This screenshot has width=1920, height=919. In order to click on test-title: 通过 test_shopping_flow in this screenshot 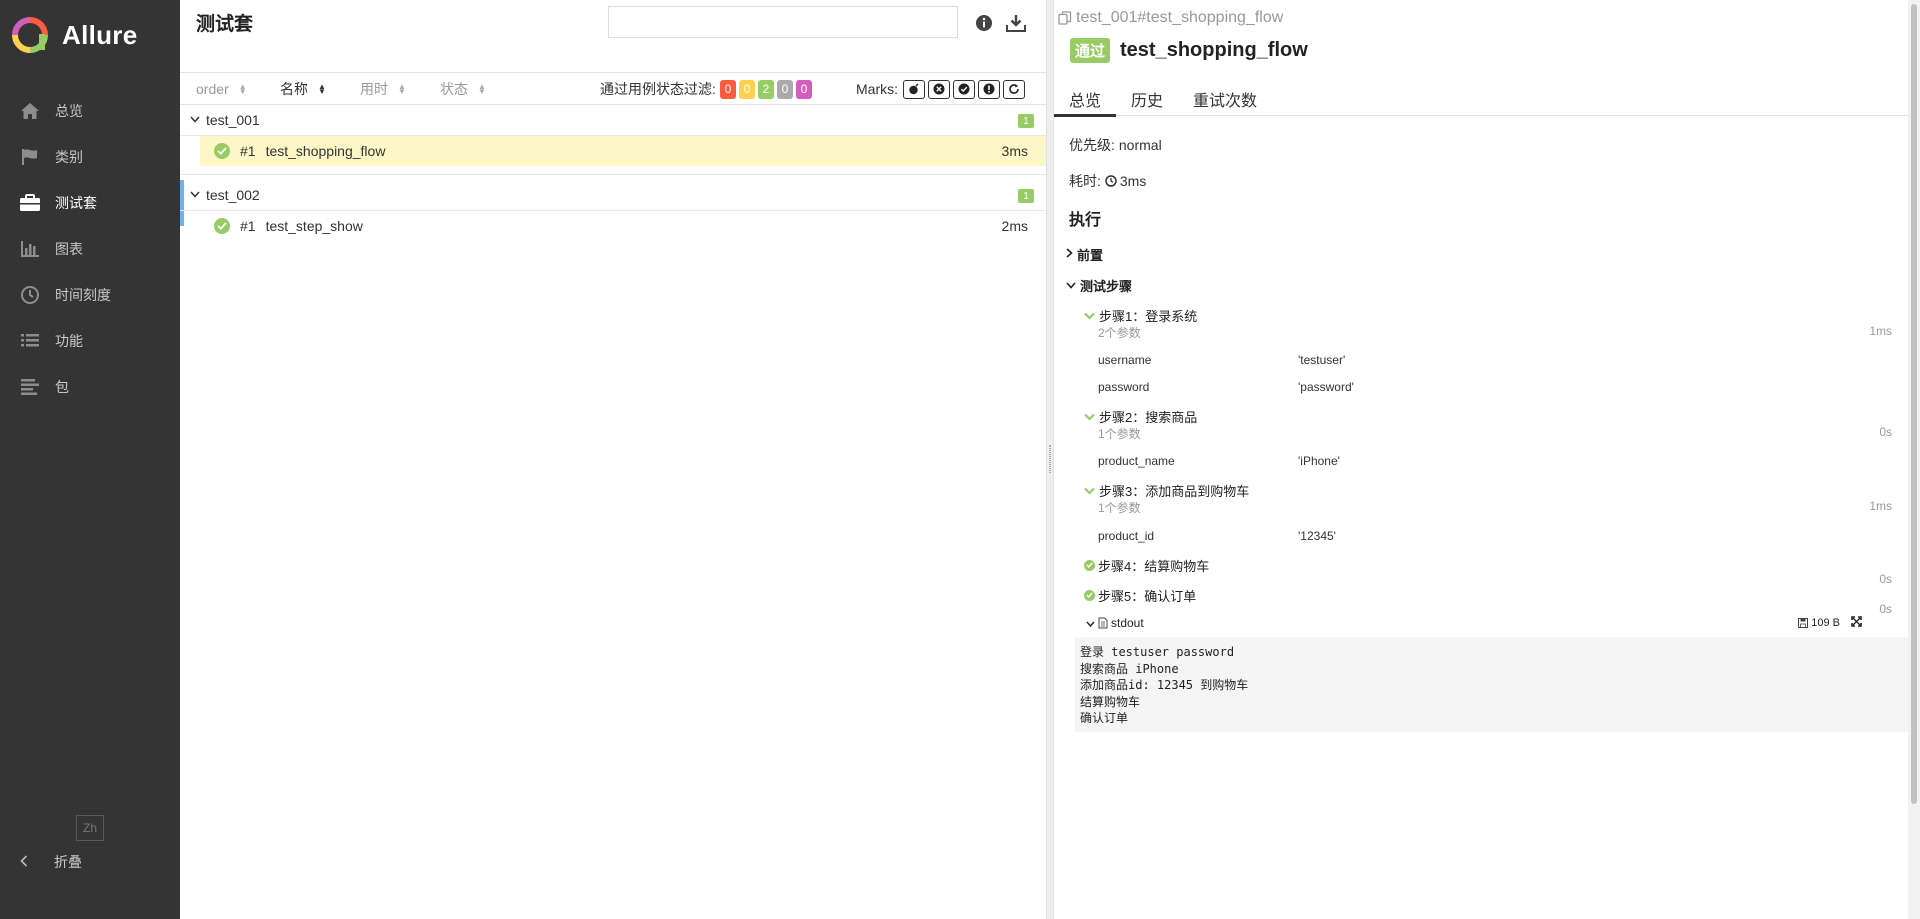, I will do `click(1189, 50)`.